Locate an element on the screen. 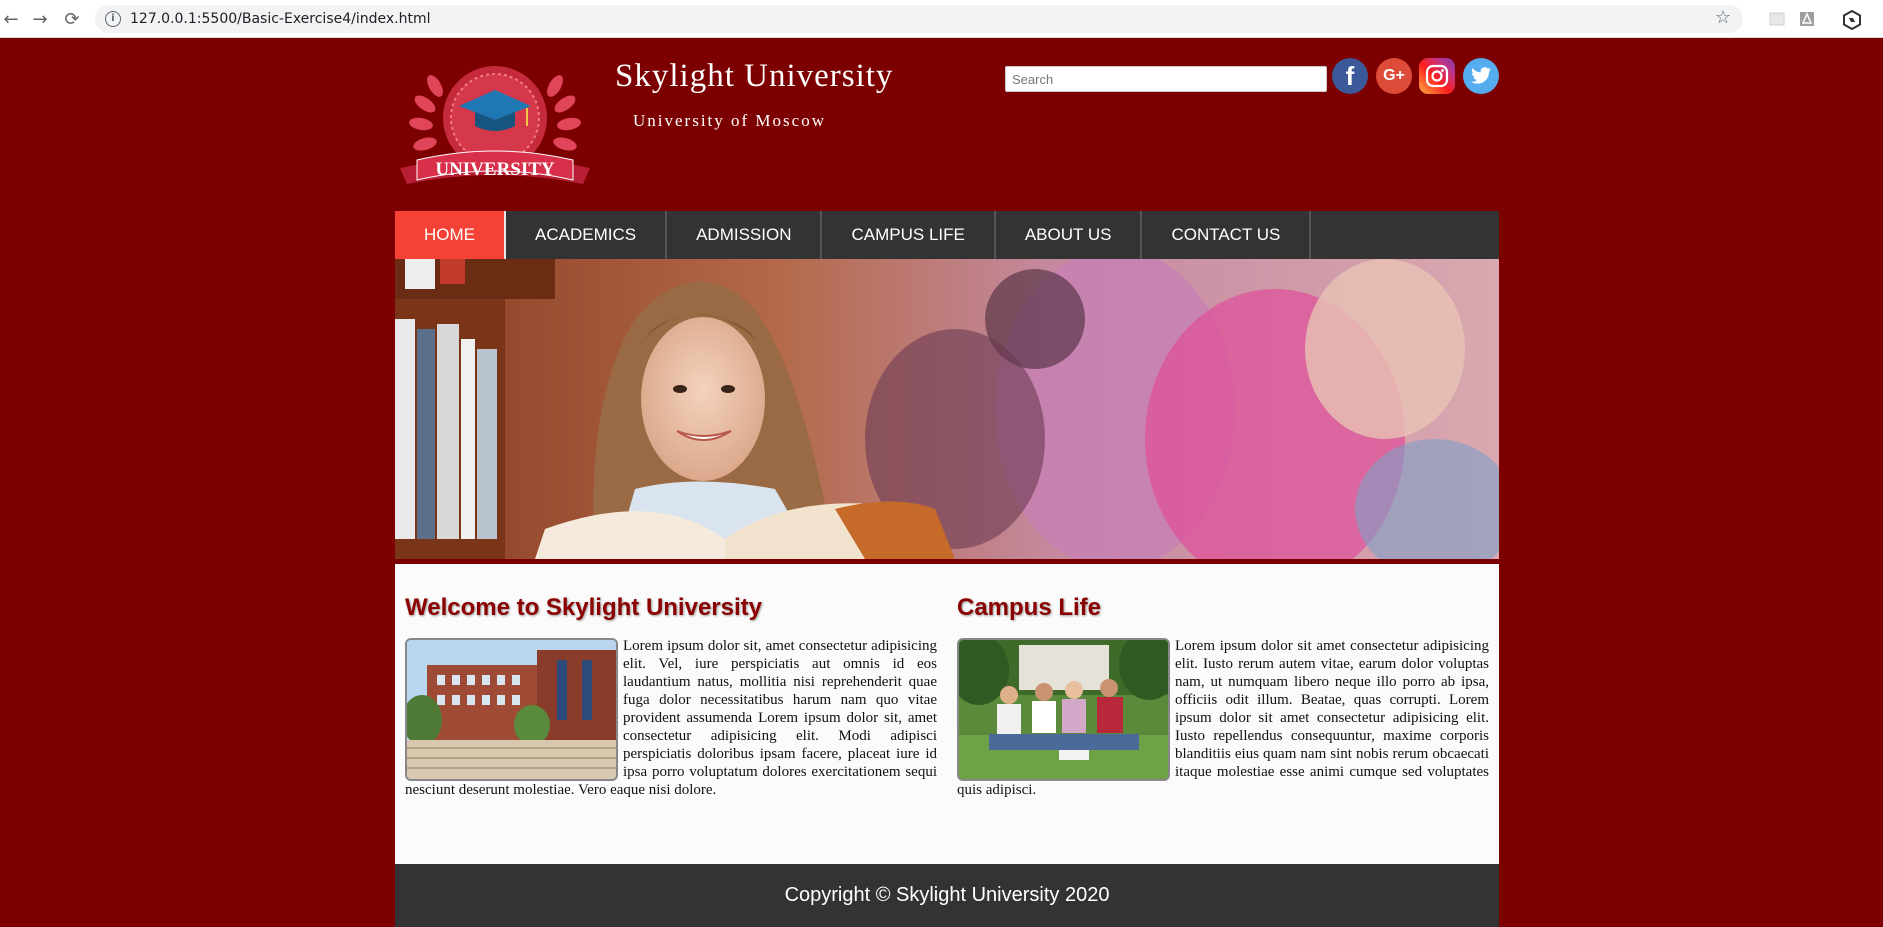 The height and width of the screenshot is (927, 1883). search-input is located at coordinates (1166, 79).